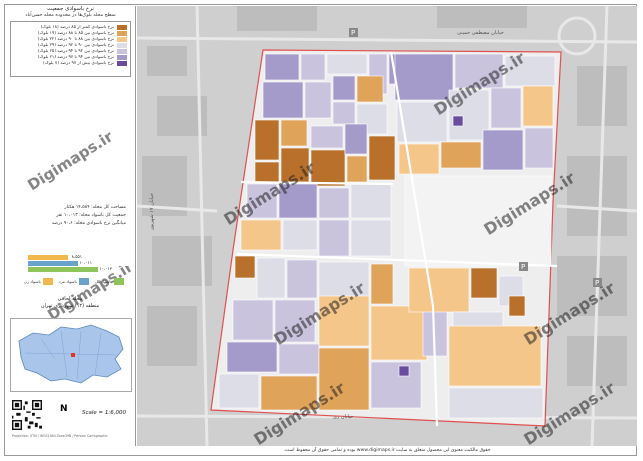 The image size is (643, 461). What do you see at coordinates (75, 51) in the screenshot?
I see `legend-label: نرخ باسوادی بین ۹۲ تا ۹۴ درصد (۲۵ بلوک)` at bounding box center [75, 51].